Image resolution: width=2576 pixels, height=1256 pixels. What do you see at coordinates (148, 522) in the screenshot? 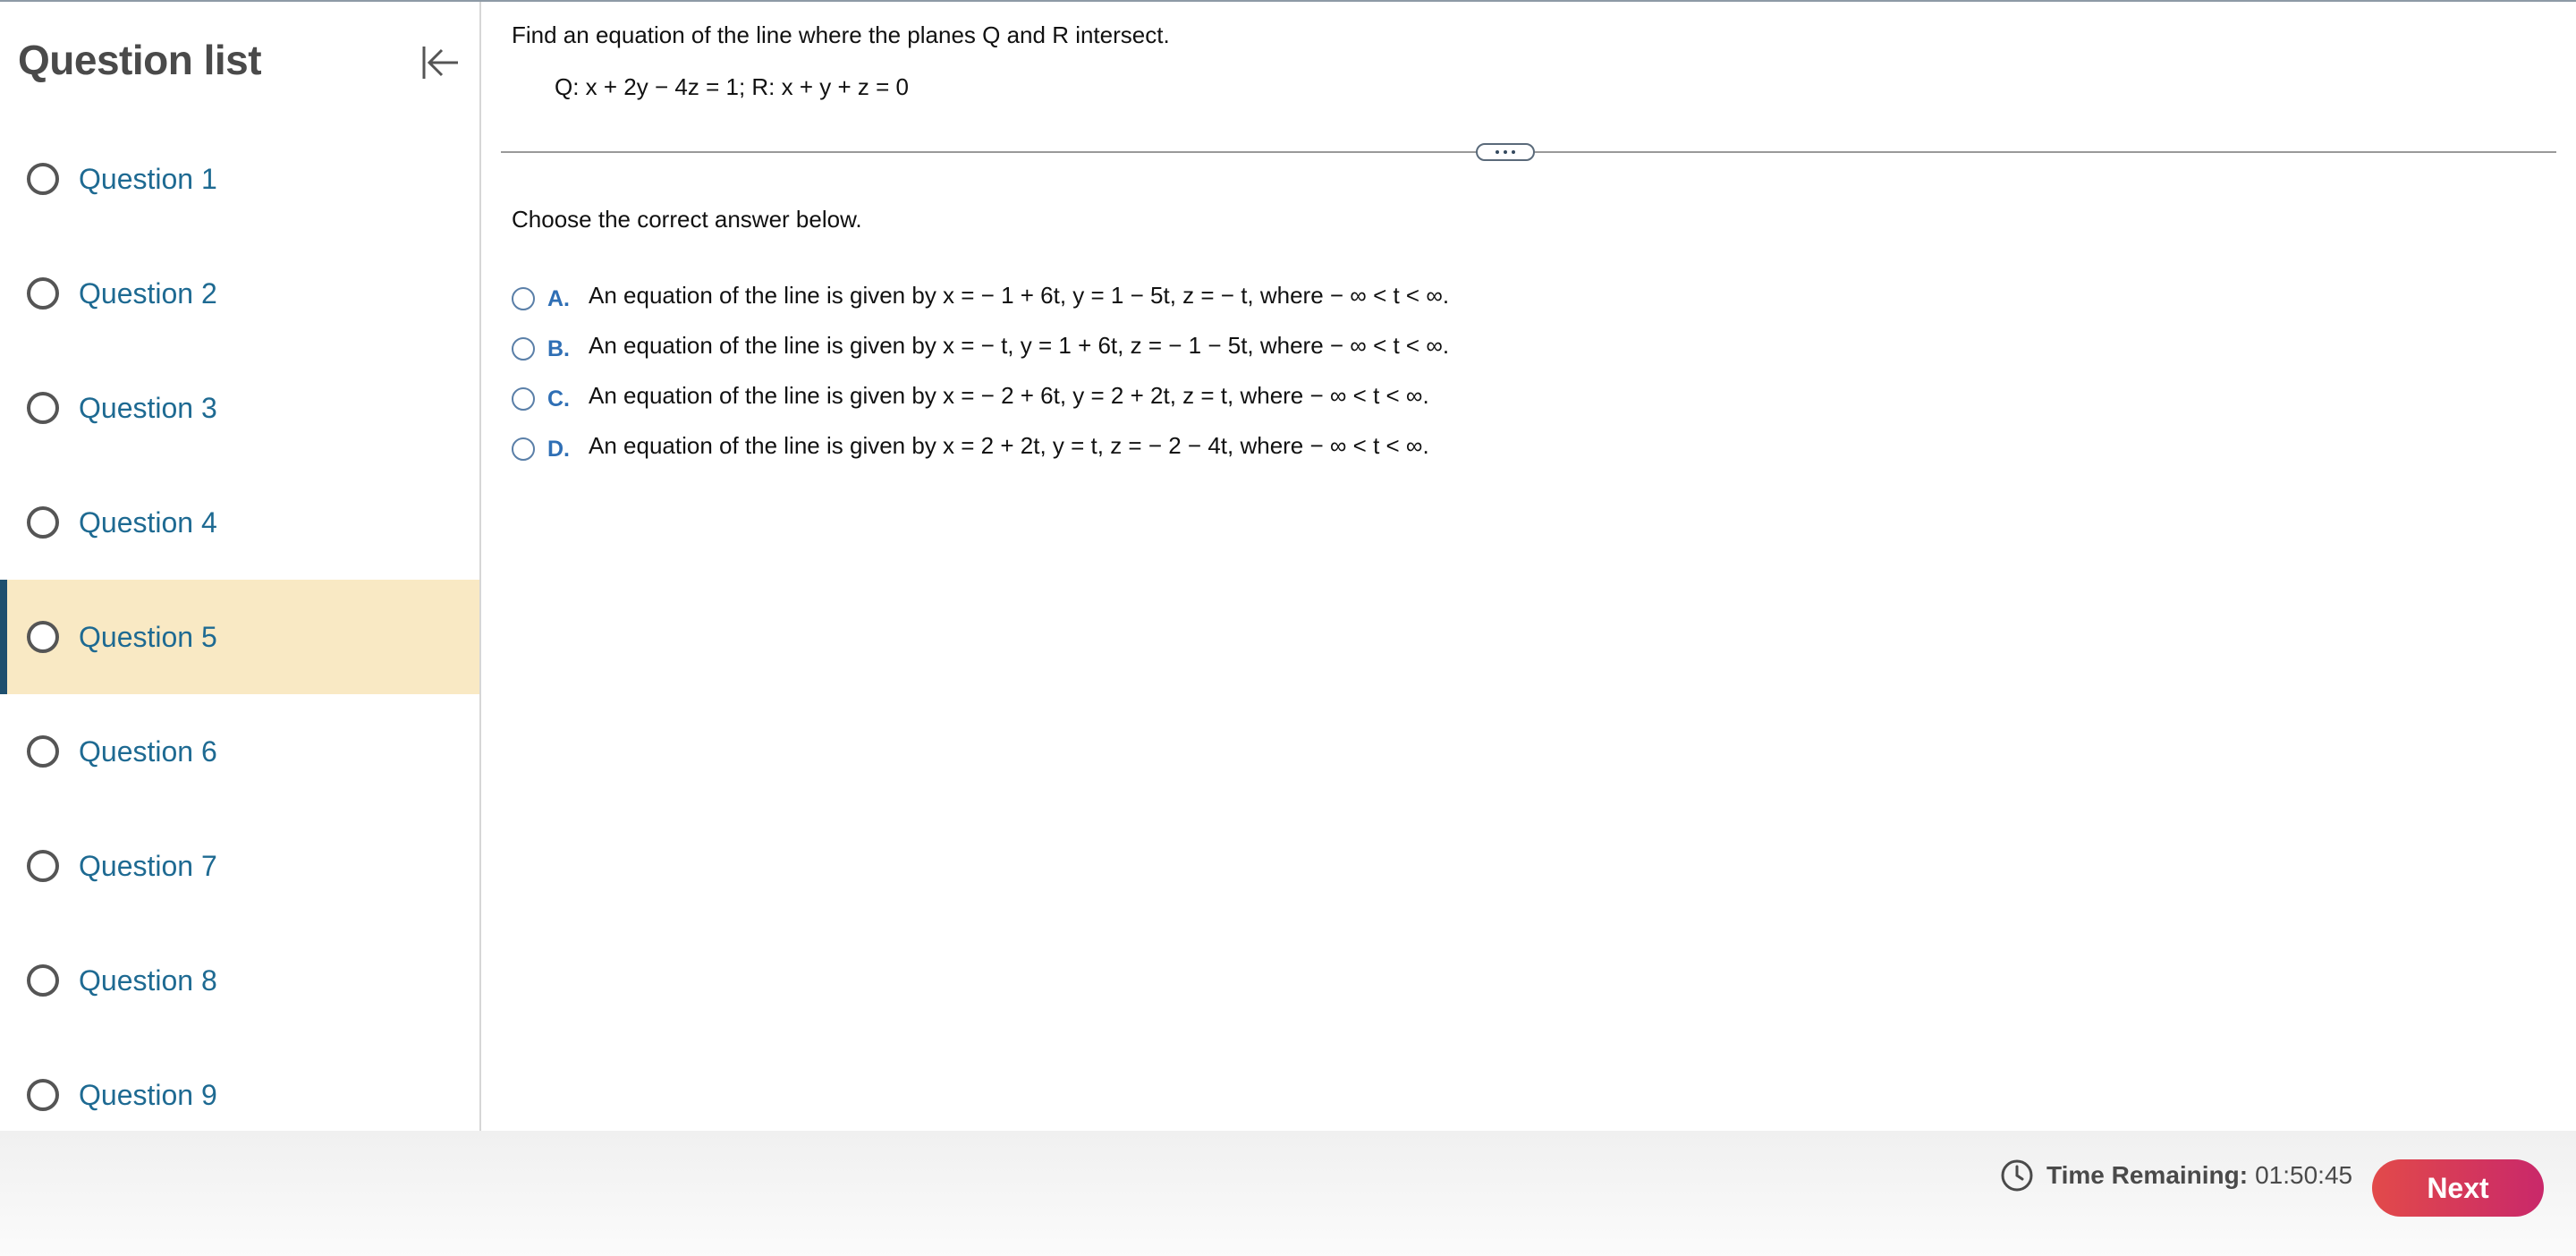
I see `question-item-label: Question 4` at bounding box center [148, 522].